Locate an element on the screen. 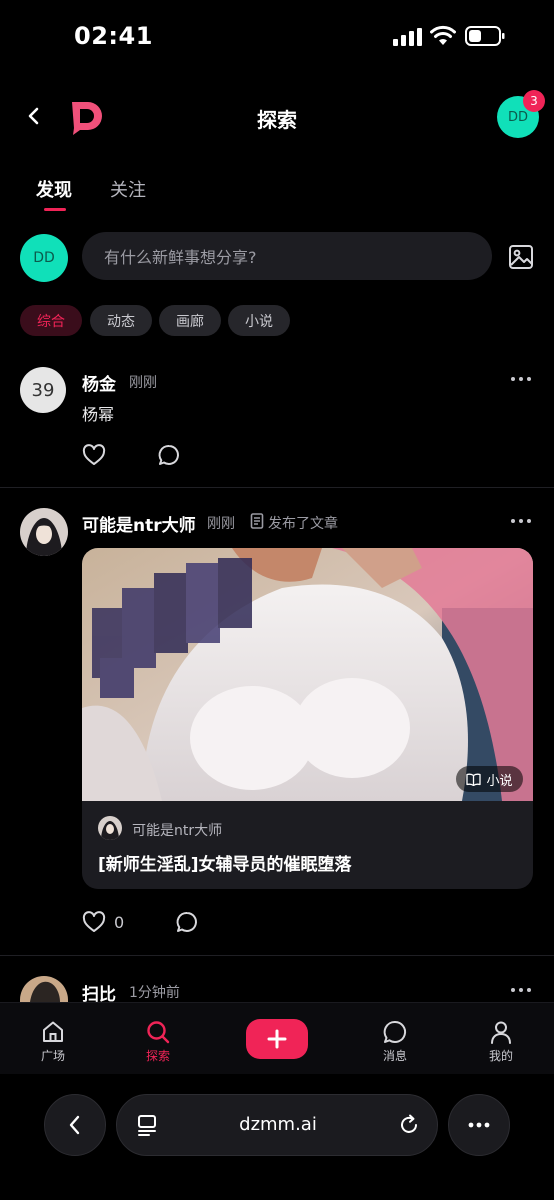  notification-badge: 3 is located at coordinates (534, 101).